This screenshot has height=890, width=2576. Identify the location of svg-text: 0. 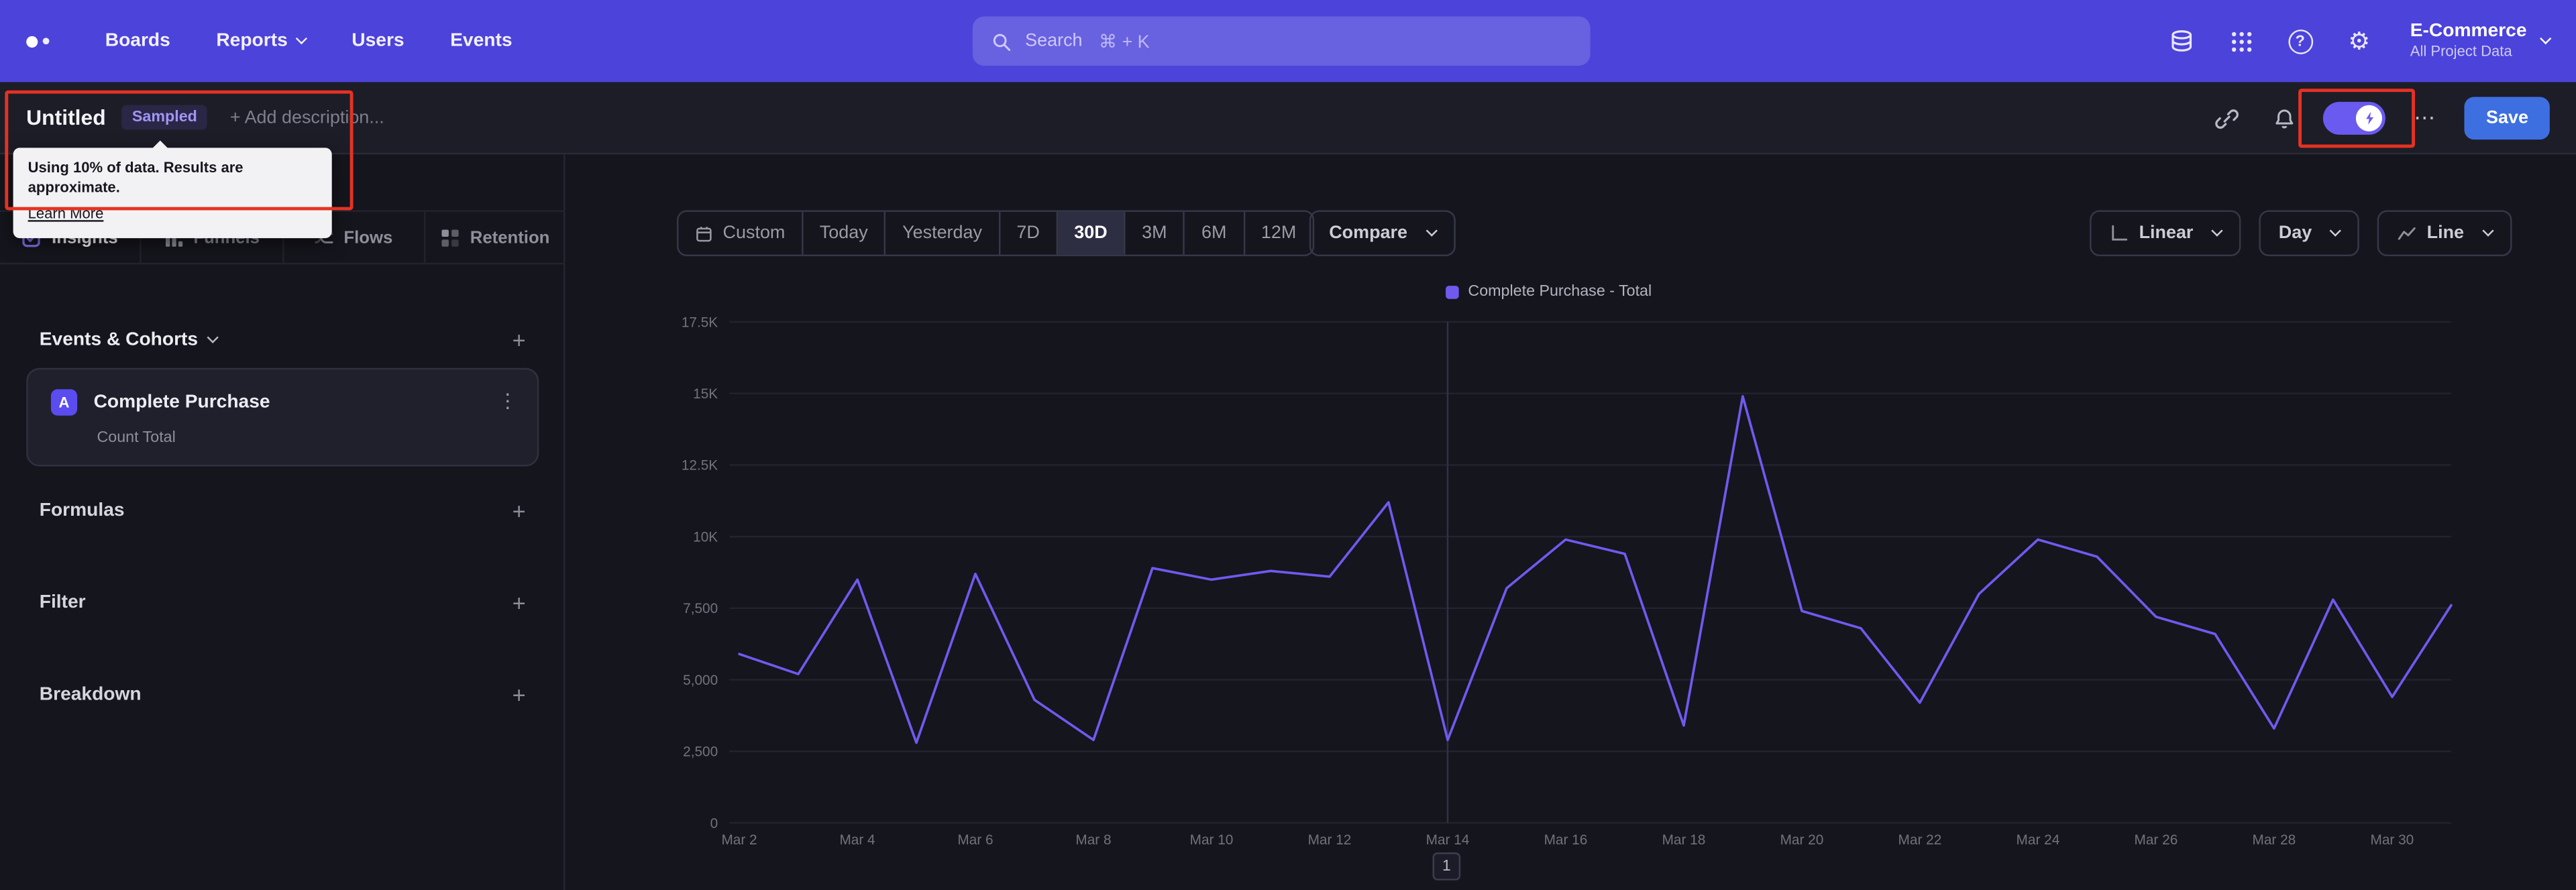
(714, 823).